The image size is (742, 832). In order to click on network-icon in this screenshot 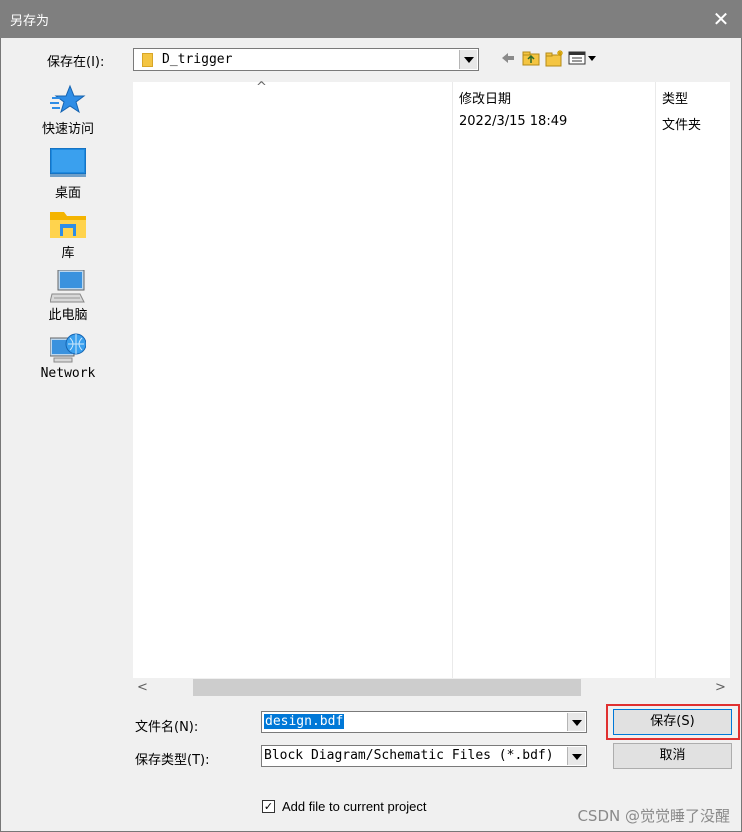, I will do `click(68, 348)`.